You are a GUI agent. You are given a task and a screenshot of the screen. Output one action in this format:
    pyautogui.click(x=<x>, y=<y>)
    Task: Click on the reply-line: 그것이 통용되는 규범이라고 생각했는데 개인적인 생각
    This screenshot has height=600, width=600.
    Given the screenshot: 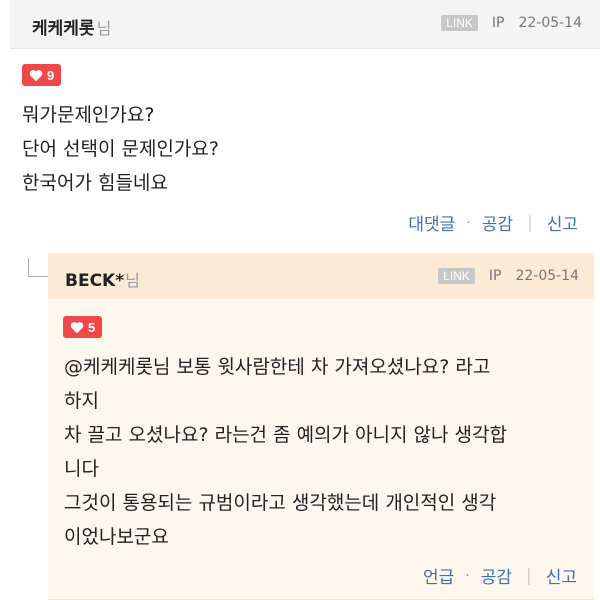 What is the action you would take?
    pyautogui.click(x=280, y=503)
    